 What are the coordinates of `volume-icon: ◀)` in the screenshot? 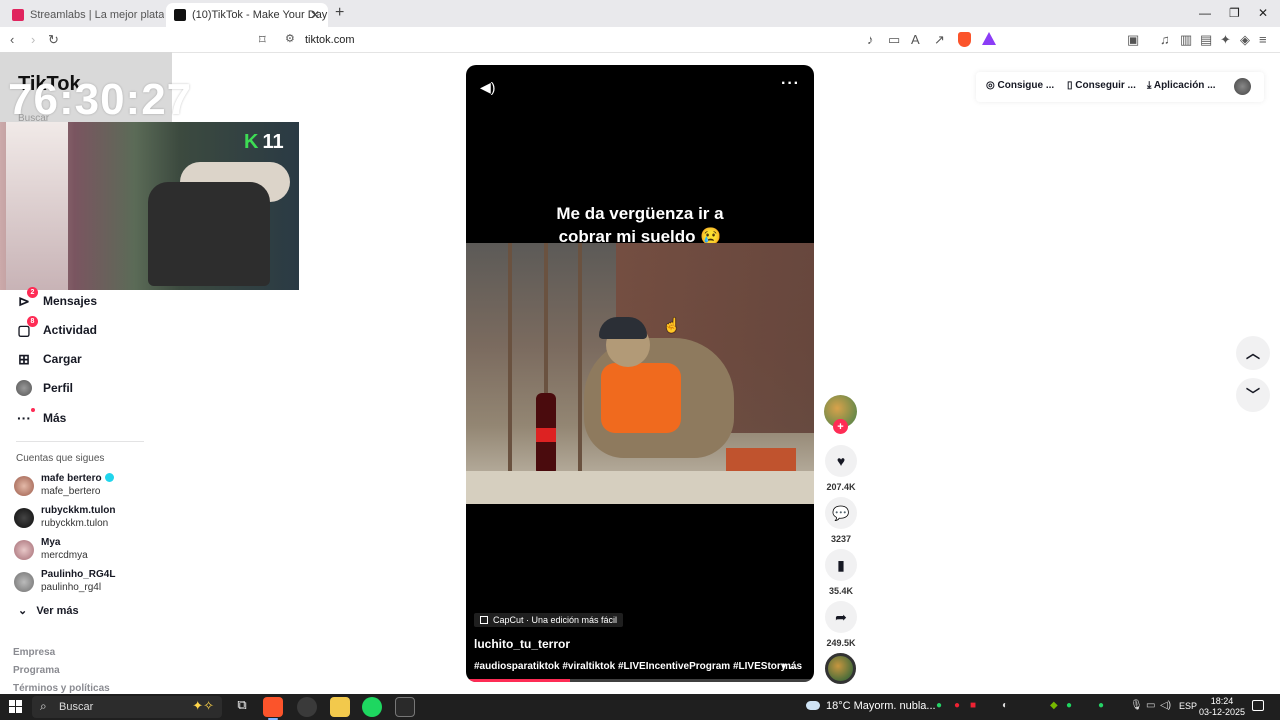 It's located at (487, 87).